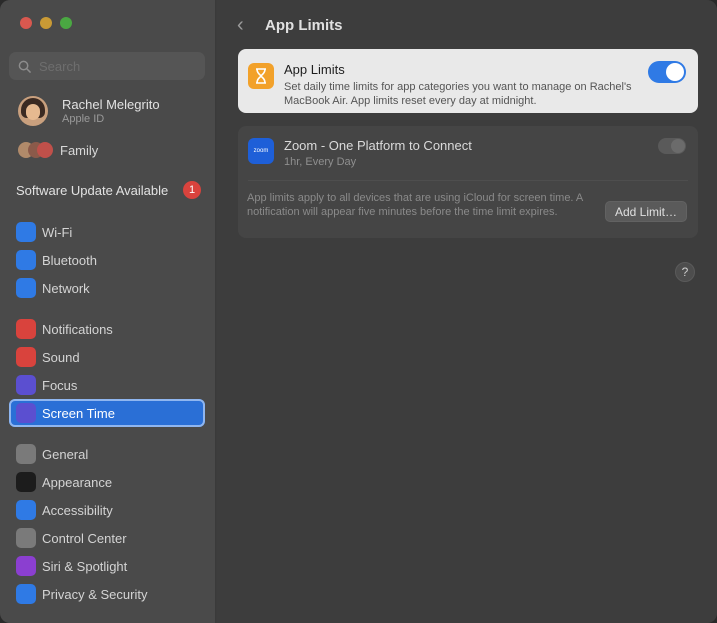  Describe the element at coordinates (78, 413) in the screenshot. I see `sidebar-item-label: Screen Time` at that location.